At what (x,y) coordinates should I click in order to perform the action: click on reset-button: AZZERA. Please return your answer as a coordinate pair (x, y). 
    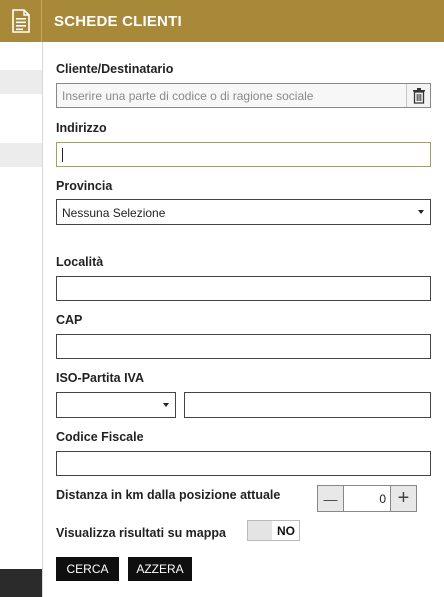
    Looking at the image, I should click on (160, 569).